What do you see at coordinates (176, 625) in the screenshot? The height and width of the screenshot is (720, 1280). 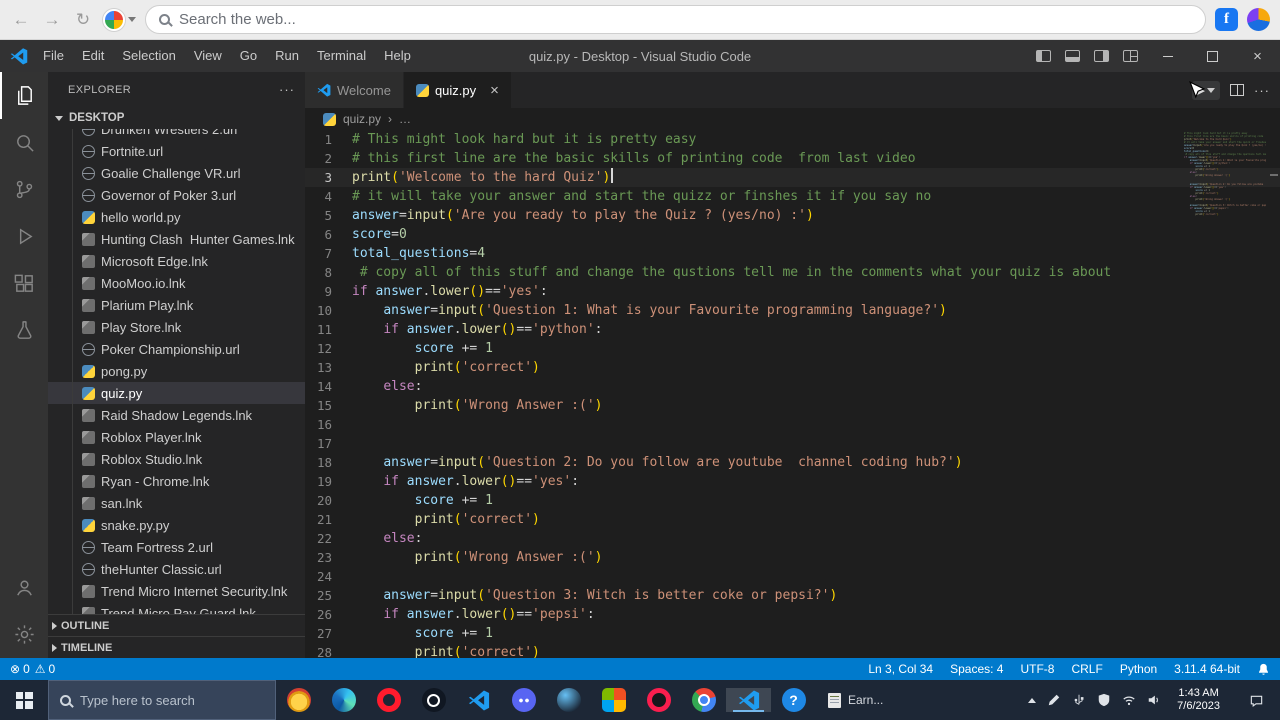 I see `section-outline: OUTLINE` at bounding box center [176, 625].